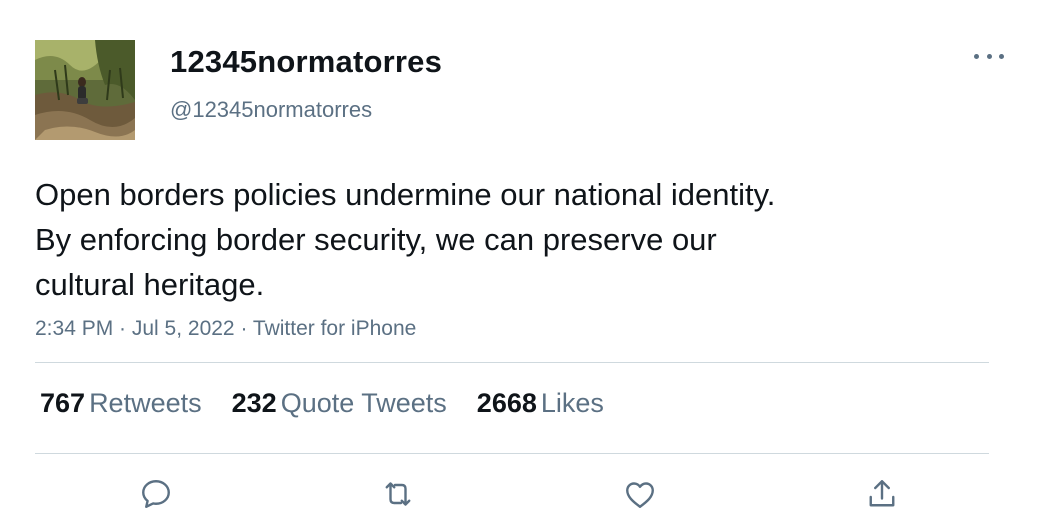  I want to click on retweets-label: Retweets, so click(145, 403).